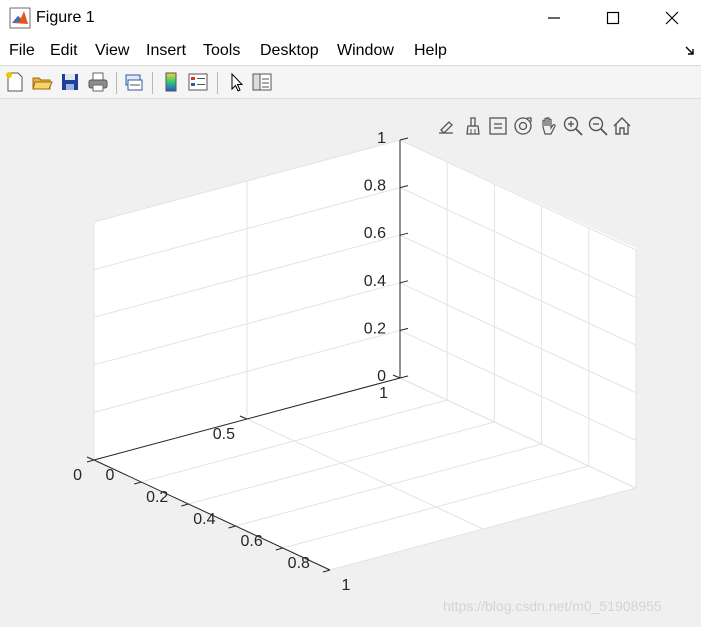 The height and width of the screenshot is (627, 701). I want to click on x-tick-label: 0.8, so click(299, 563).